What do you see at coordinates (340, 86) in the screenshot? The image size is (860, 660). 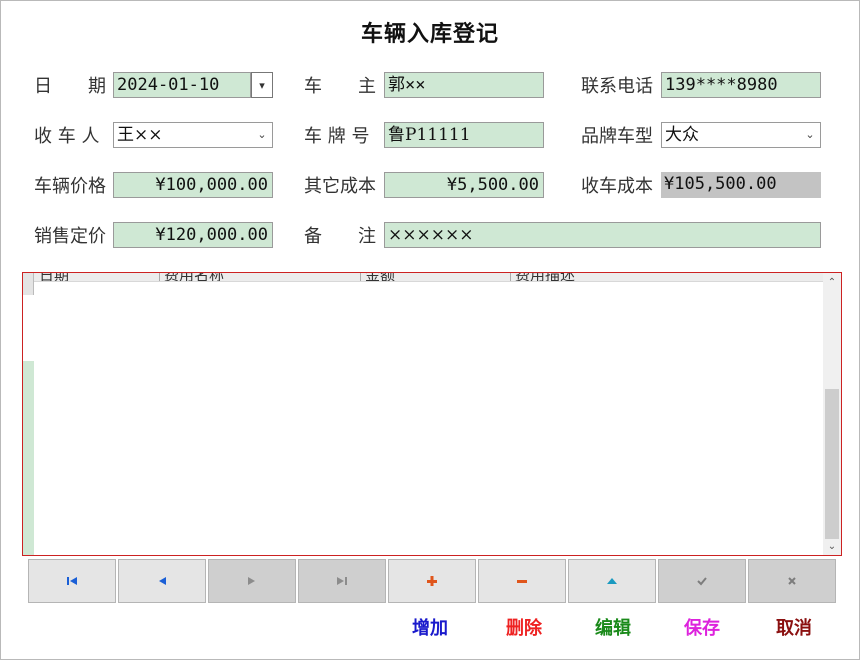 I see `owner-label: 车 主` at bounding box center [340, 86].